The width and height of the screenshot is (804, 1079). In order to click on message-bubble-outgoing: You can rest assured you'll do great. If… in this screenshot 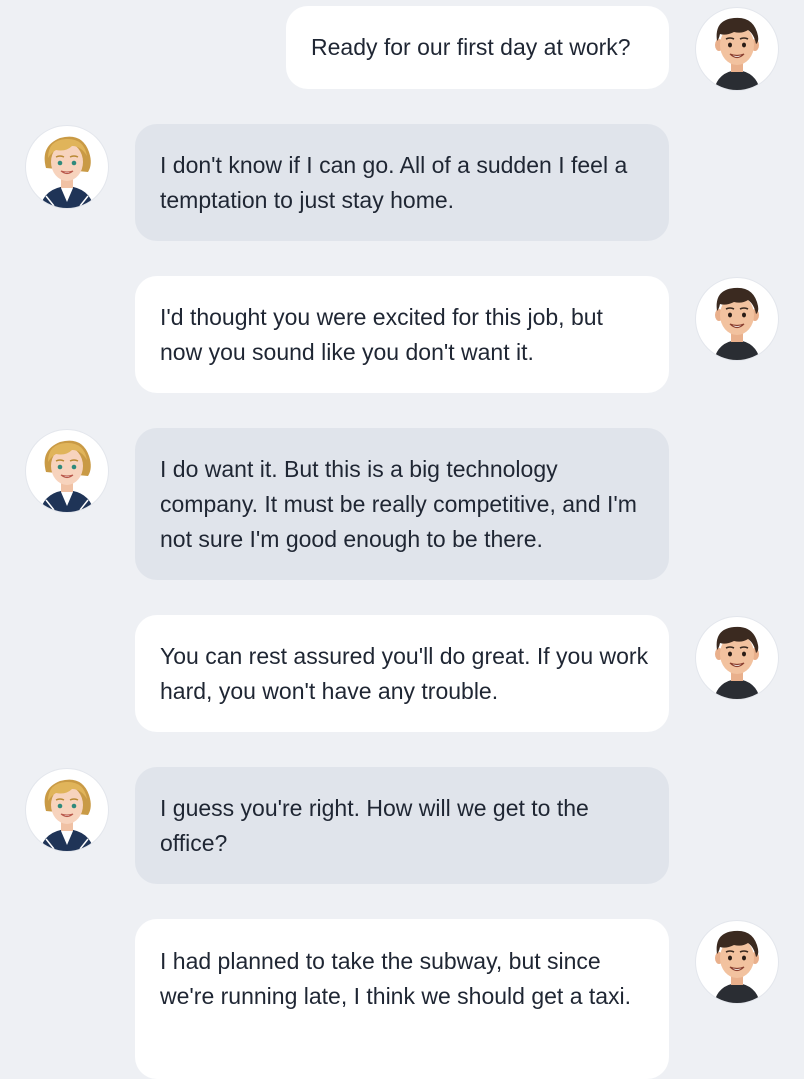, I will do `click(402, 673)`.